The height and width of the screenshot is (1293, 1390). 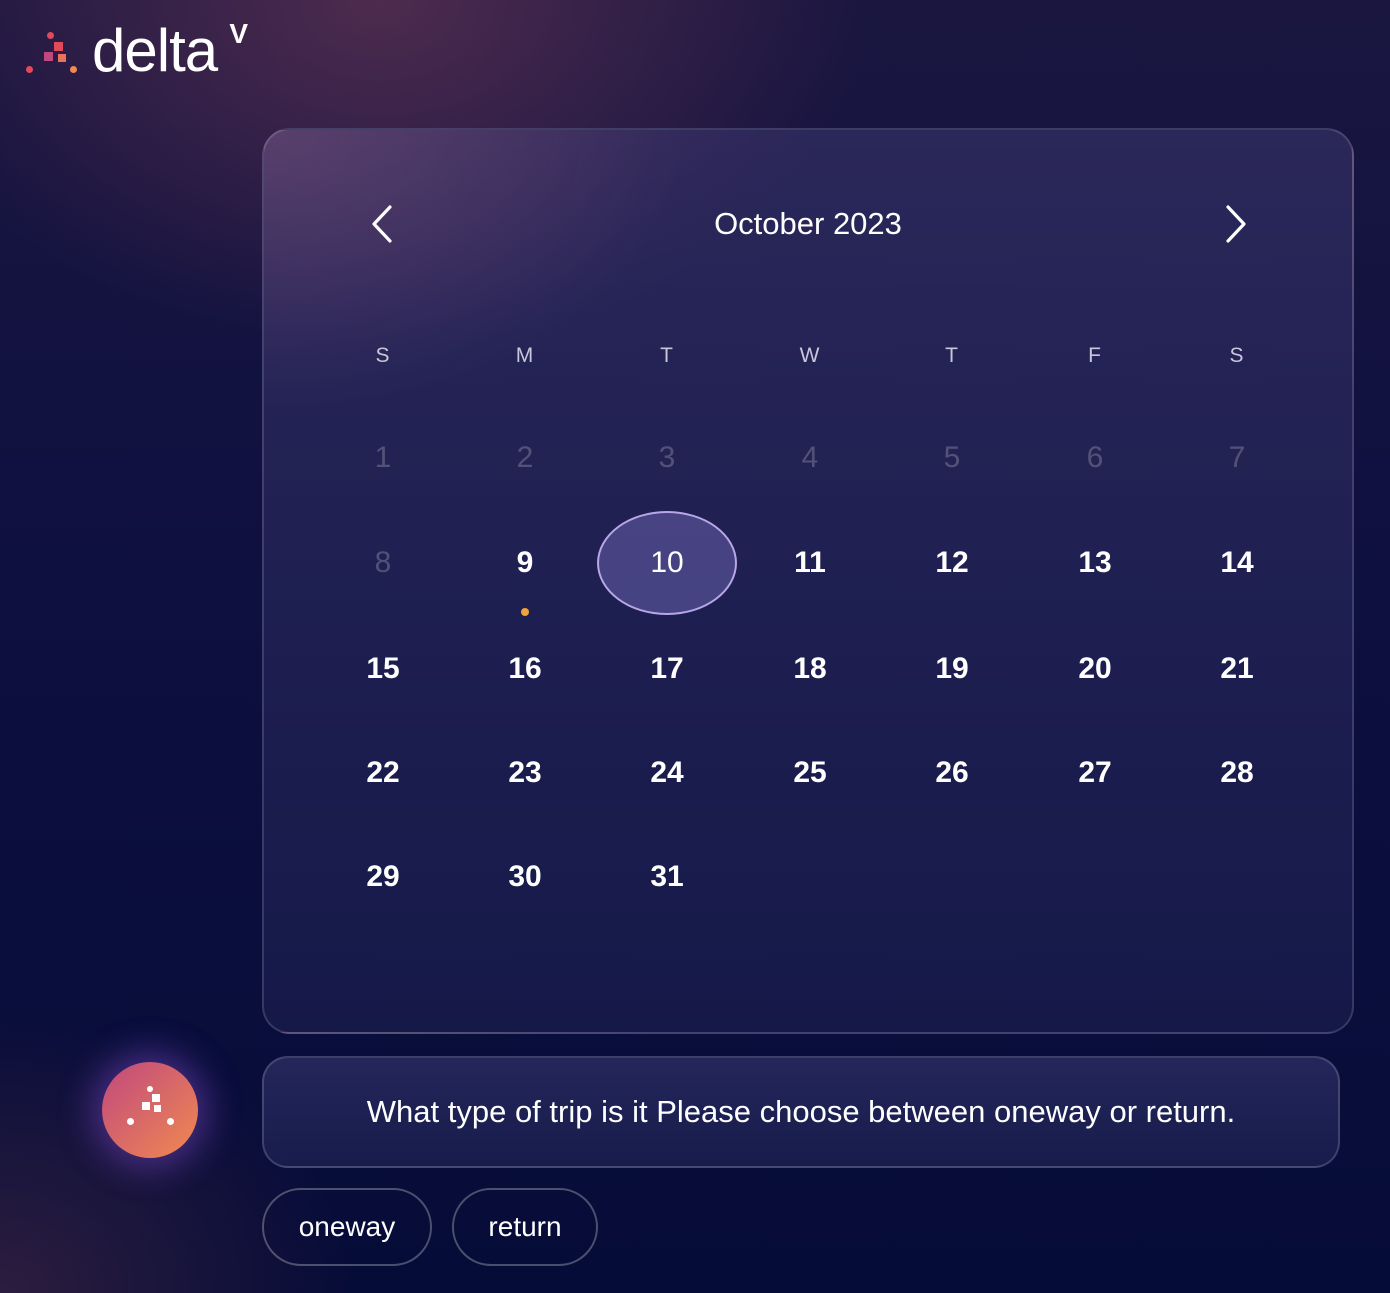 What do you see at coordinates (1237, 457) in the screenshot?
I see `calendar-day: 7` at bounding box center [1237, 457].